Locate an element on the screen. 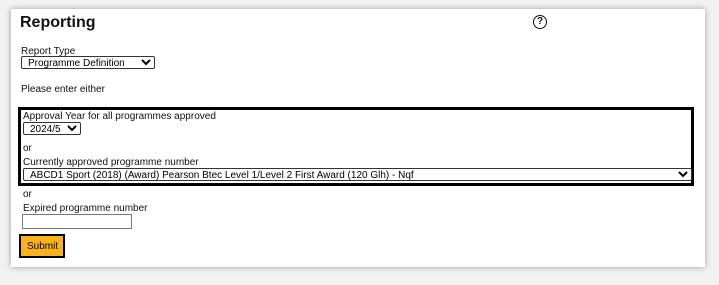  expired-programme-input is located at coordinates (77, 221).